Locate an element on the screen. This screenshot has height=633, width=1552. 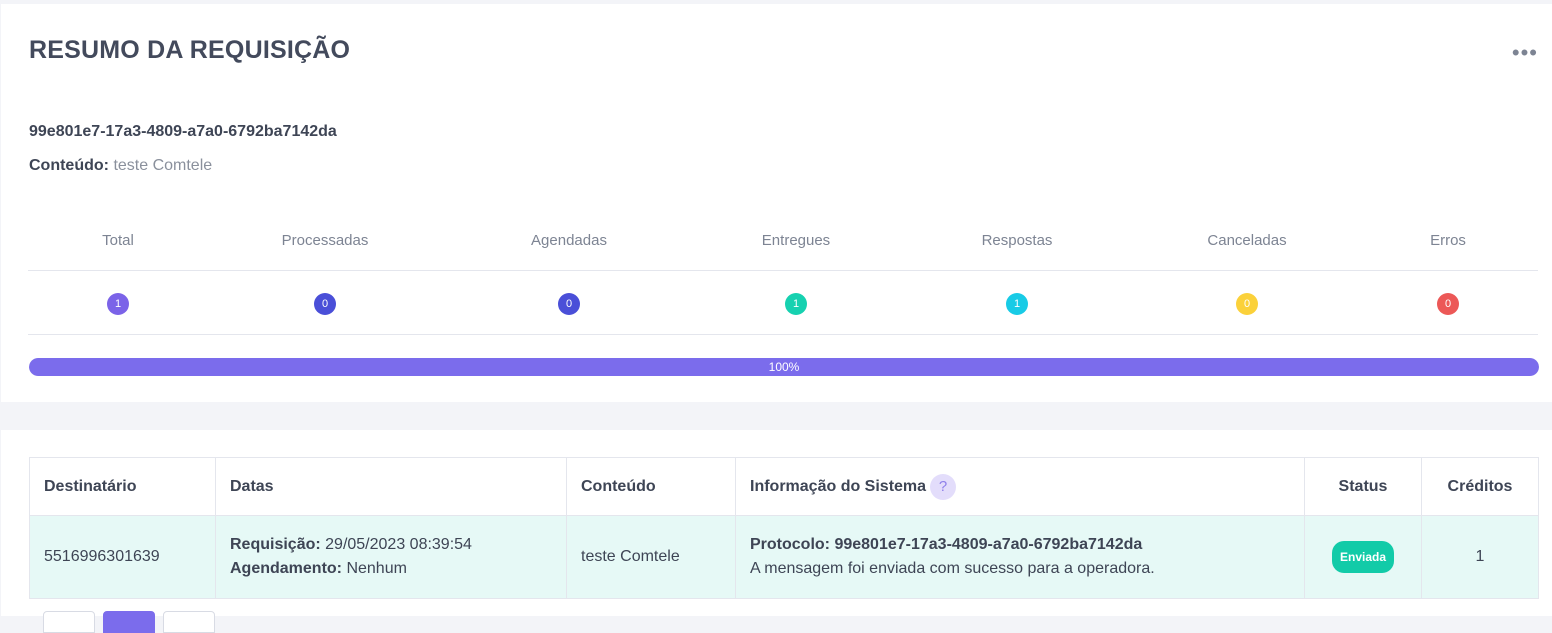
stat-badge-cancelled: 0 is located at coordinates (1247, 304).